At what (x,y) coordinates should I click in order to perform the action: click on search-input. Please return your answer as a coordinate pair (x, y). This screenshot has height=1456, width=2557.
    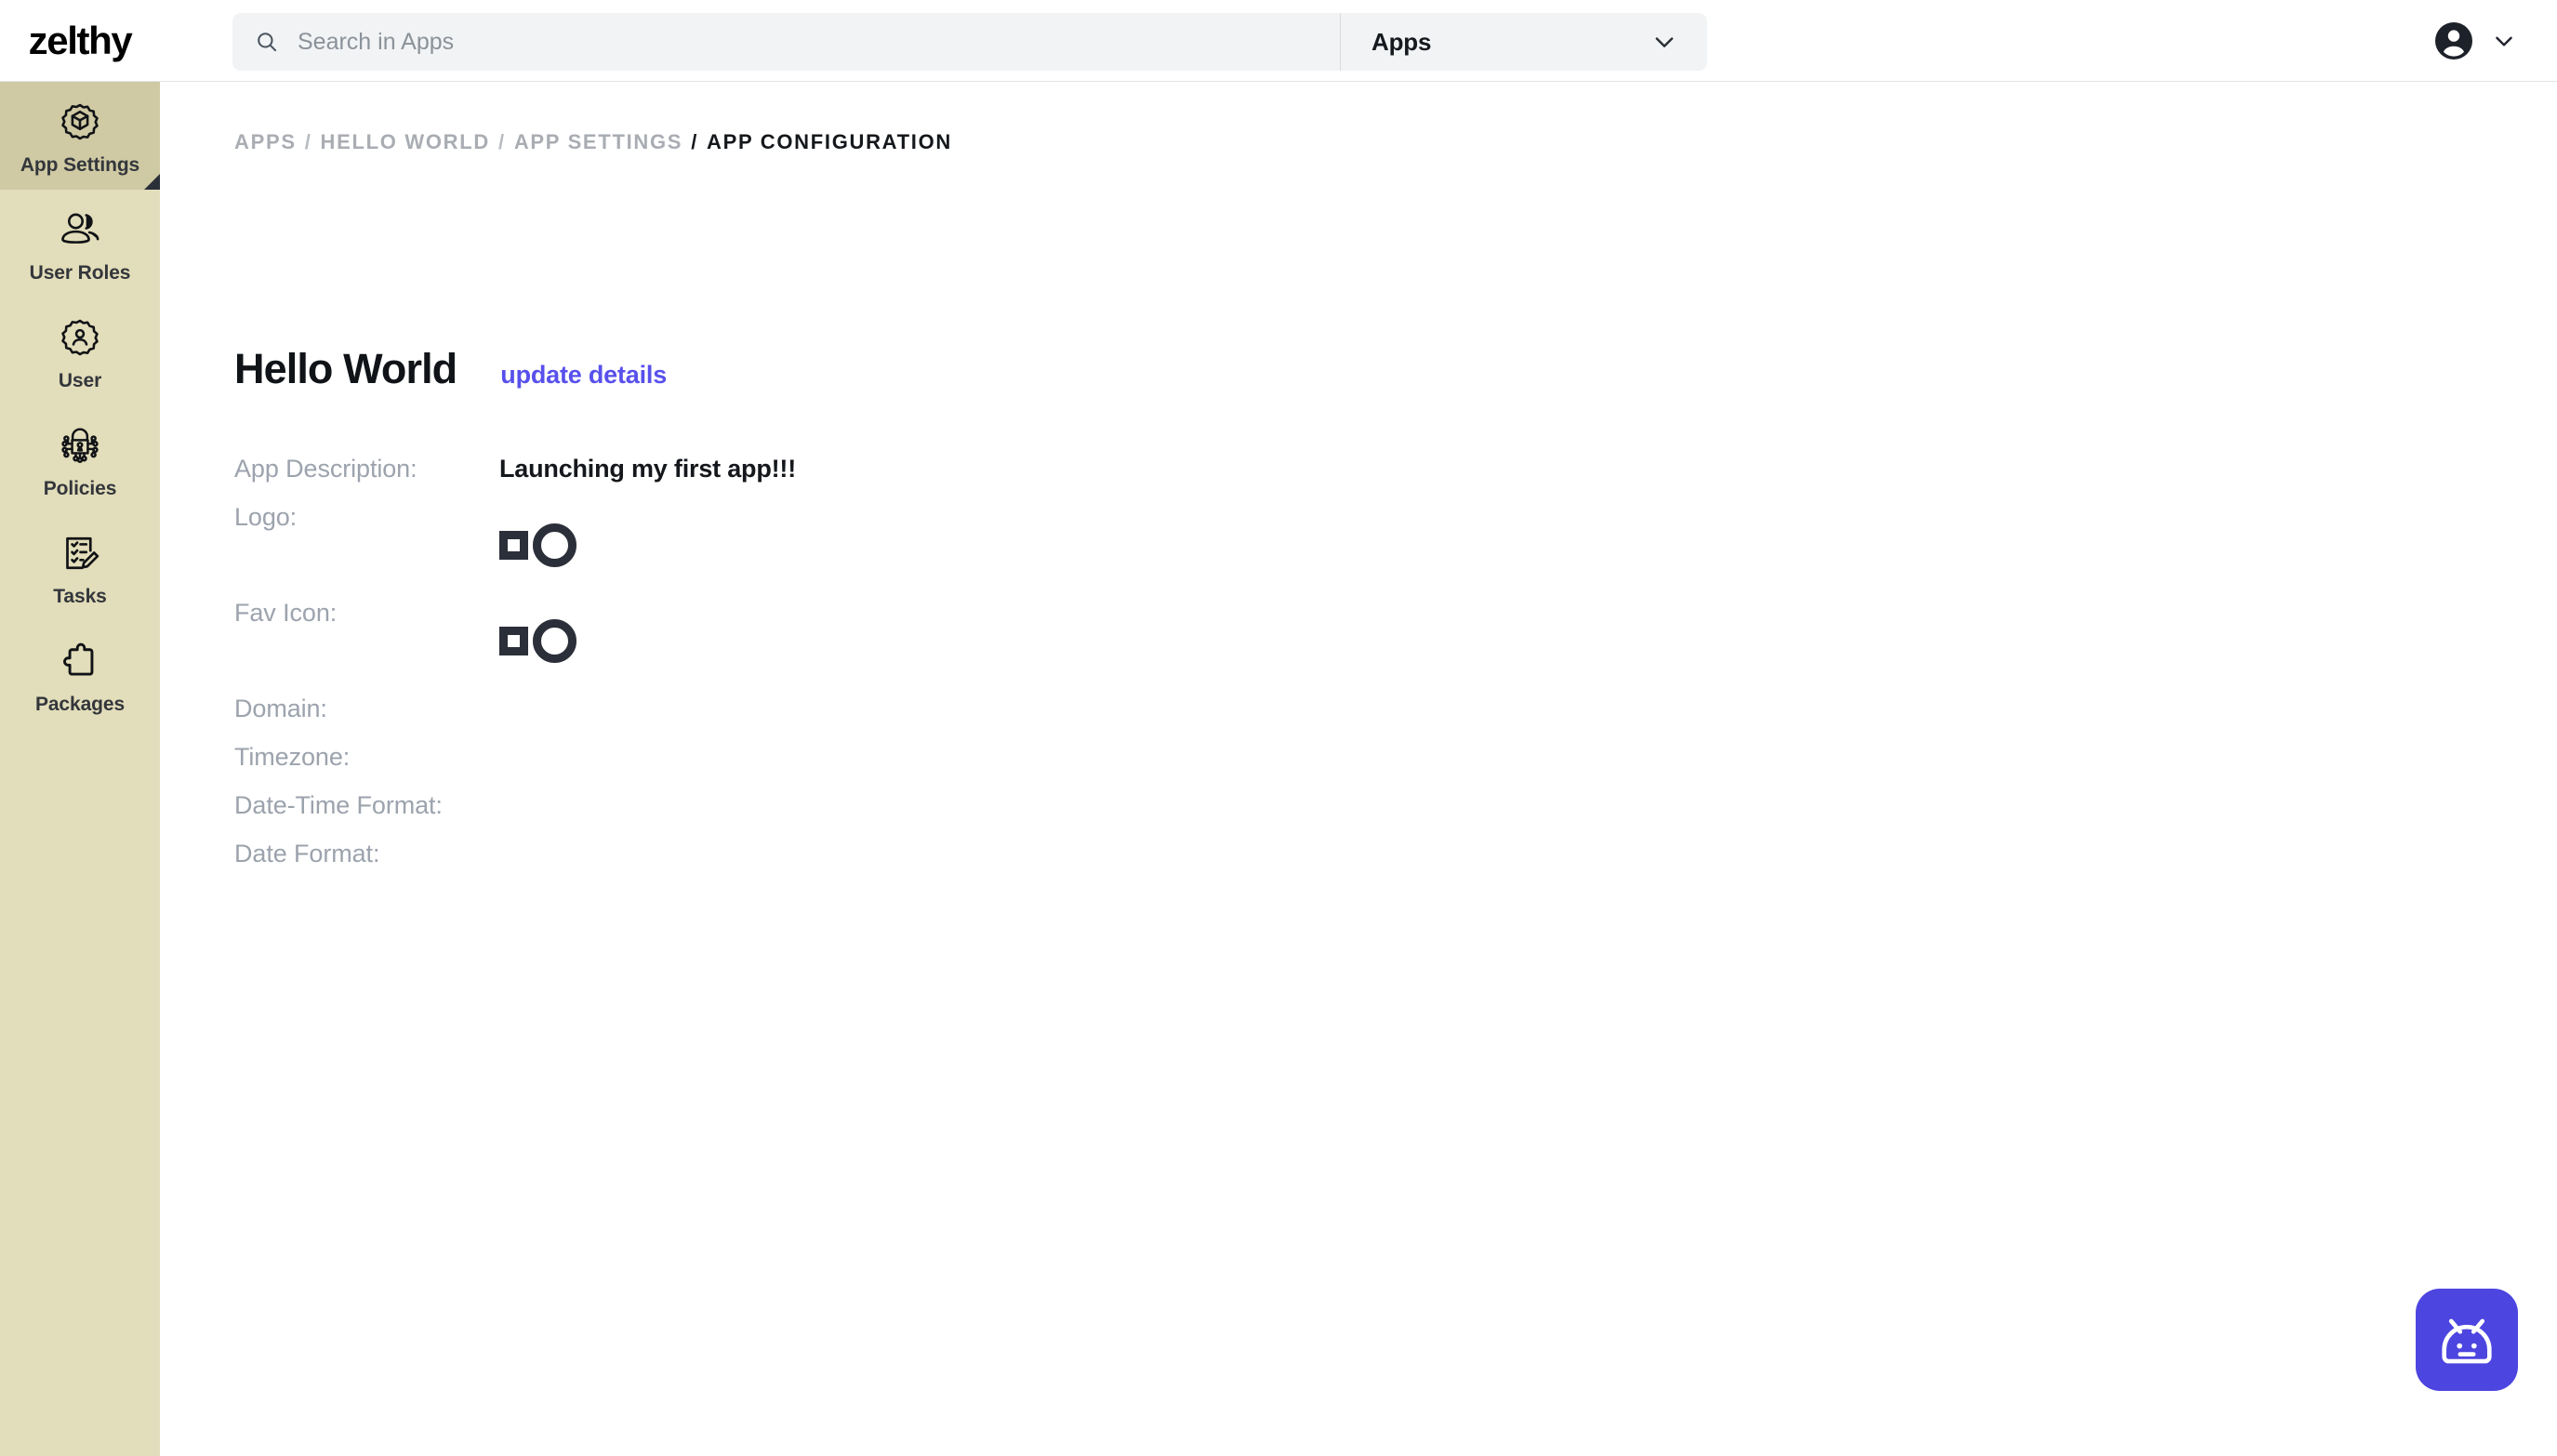
    Looking at the image, I should click on (819, 42).